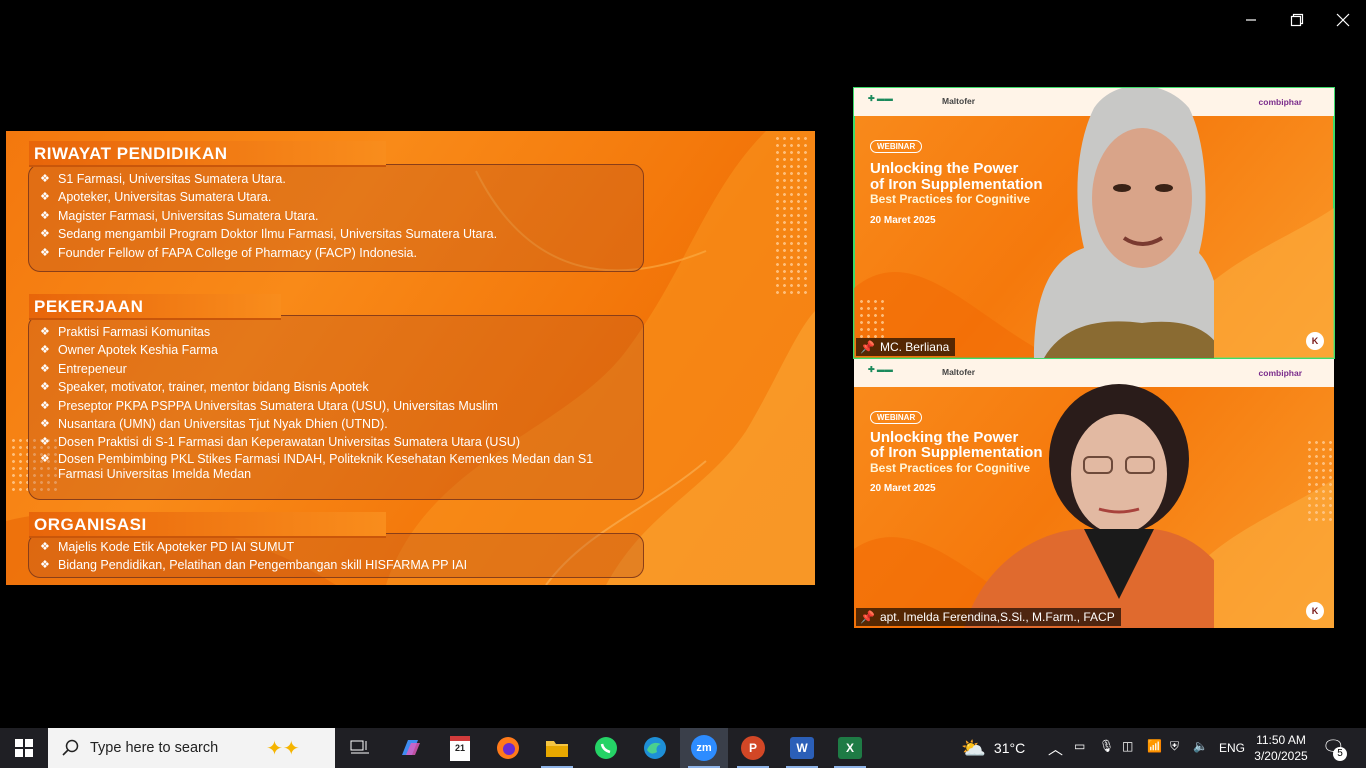 The image size is (1366, 768). What do you see at coordinates (944, 168) in the screenshot?
I see `webinar-title-line1: Unlocking the Power` at bounding box center [944, 168].